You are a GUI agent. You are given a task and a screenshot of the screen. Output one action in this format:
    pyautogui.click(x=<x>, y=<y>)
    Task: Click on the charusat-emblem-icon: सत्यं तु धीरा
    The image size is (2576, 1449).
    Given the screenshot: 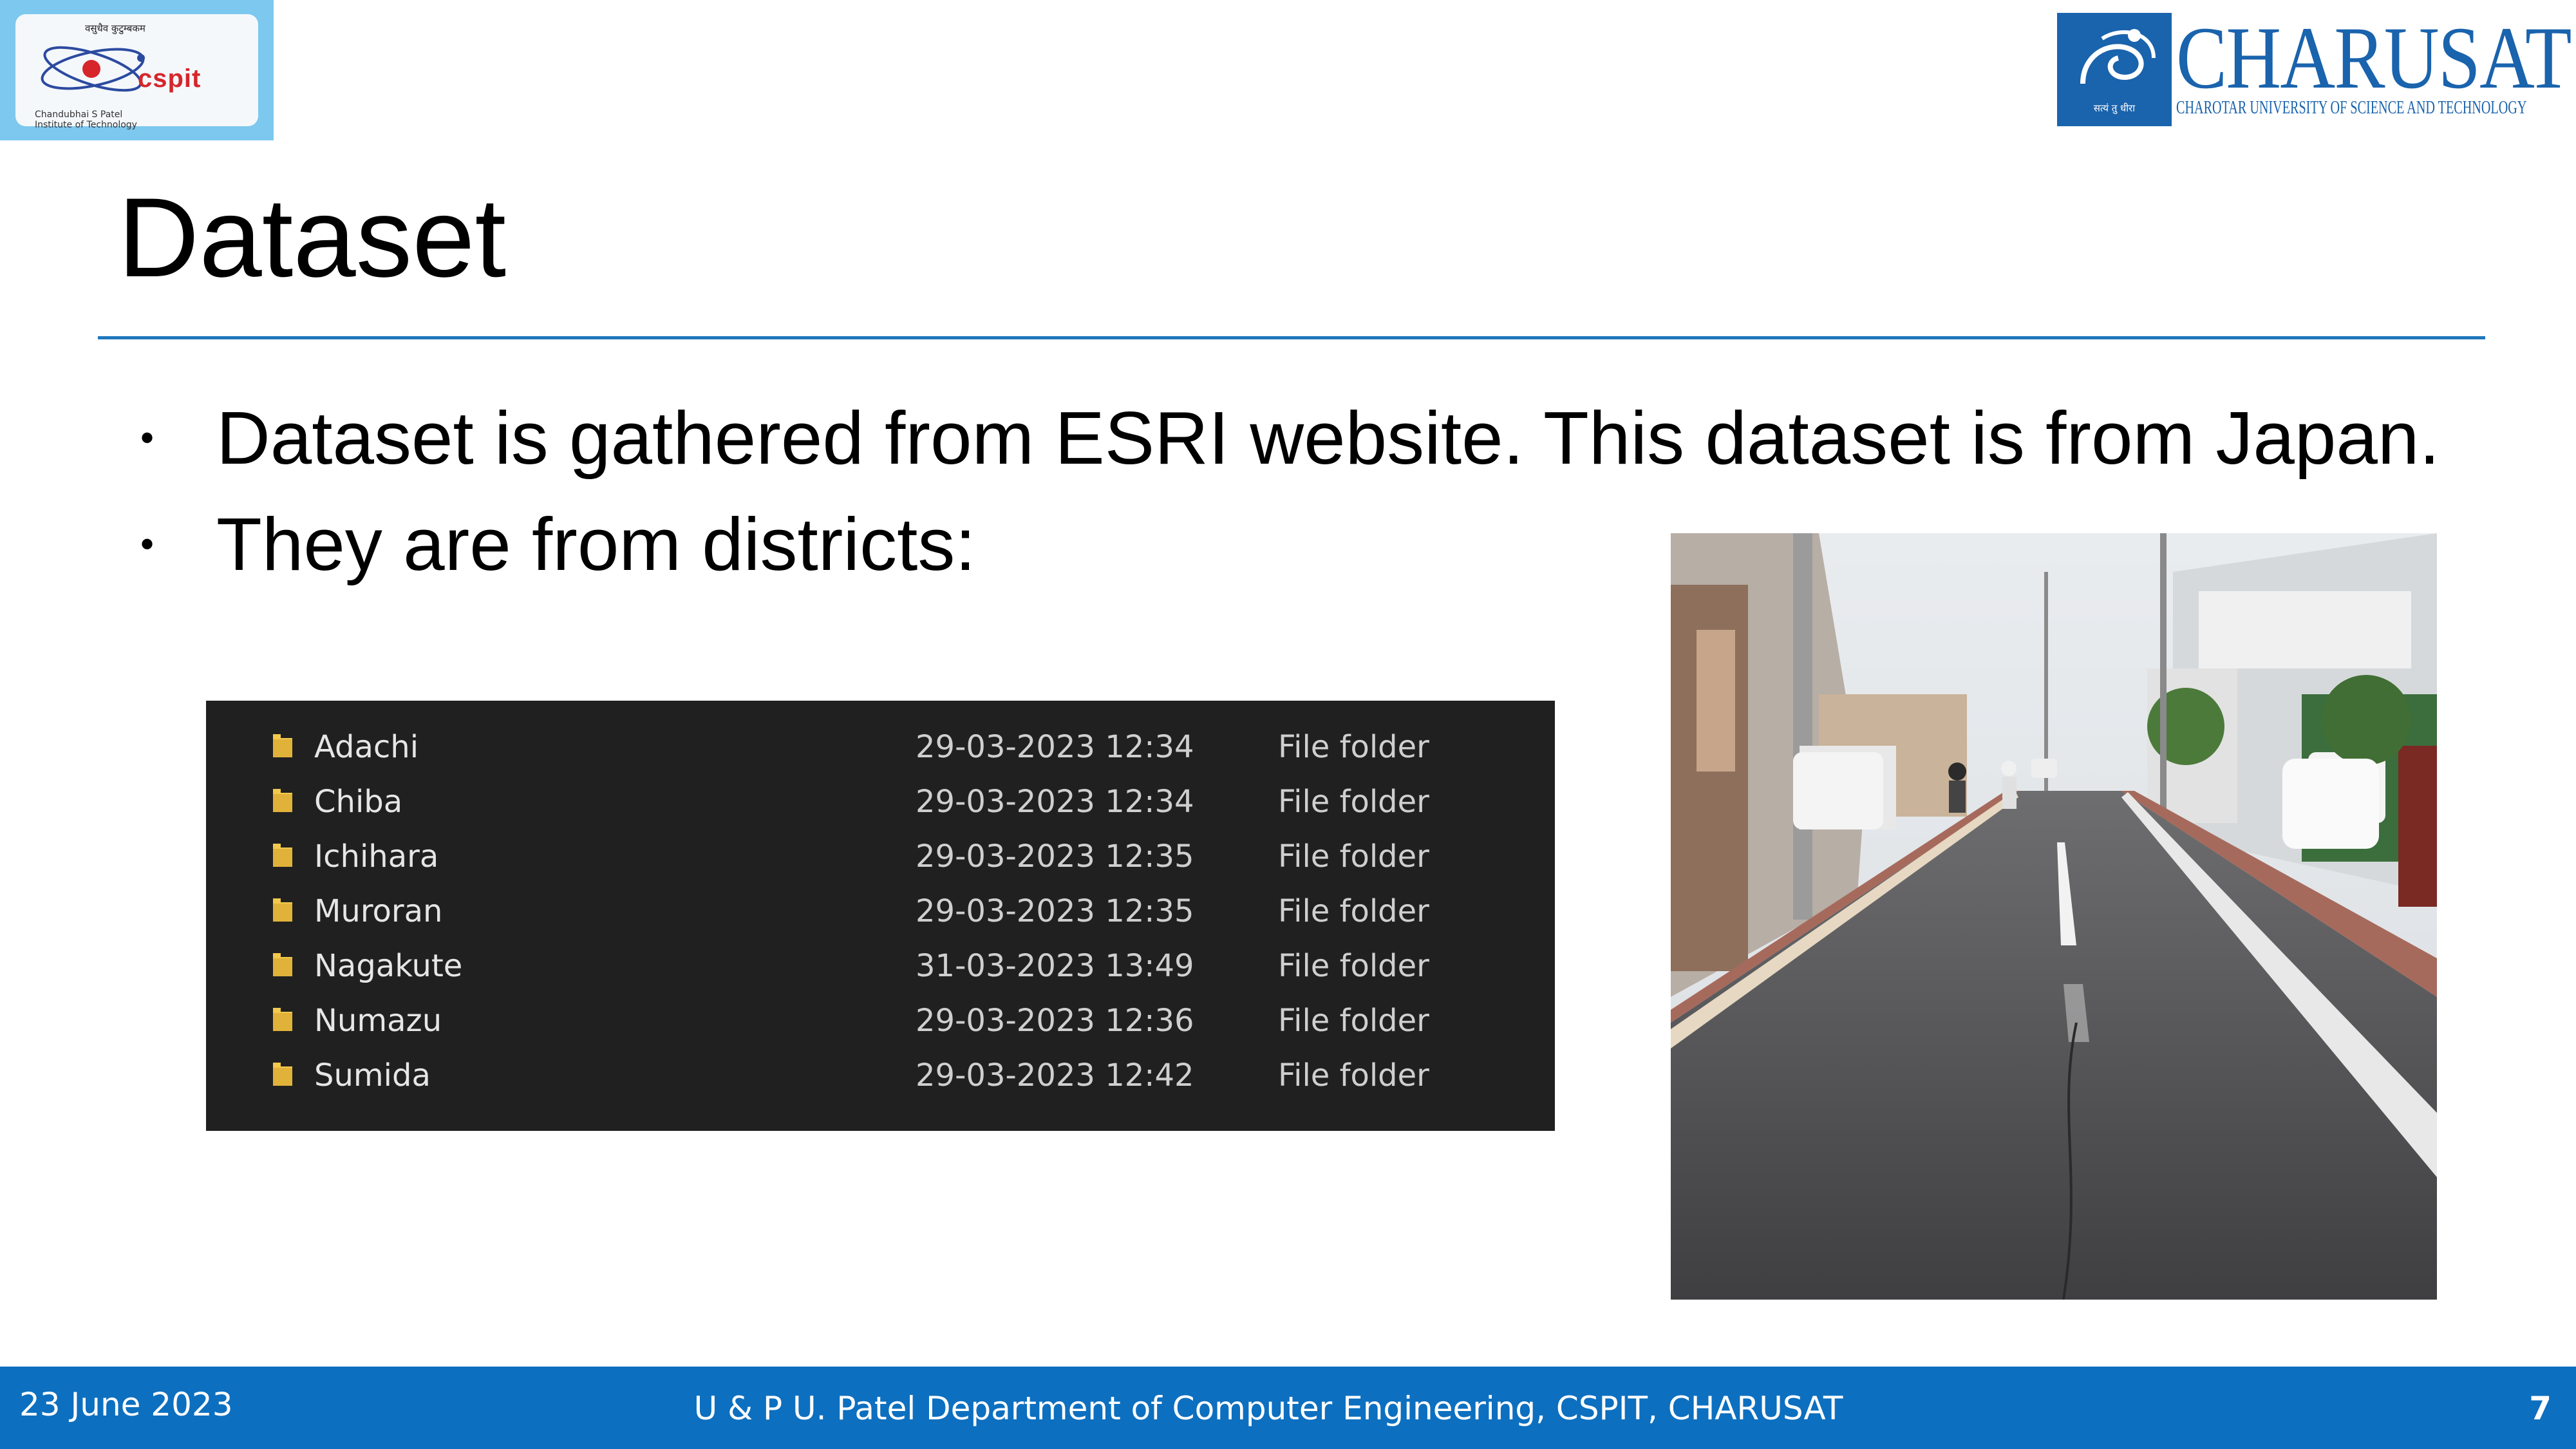 What is the action you would take?
    pyautogui.click(x=2114, y=69)
    